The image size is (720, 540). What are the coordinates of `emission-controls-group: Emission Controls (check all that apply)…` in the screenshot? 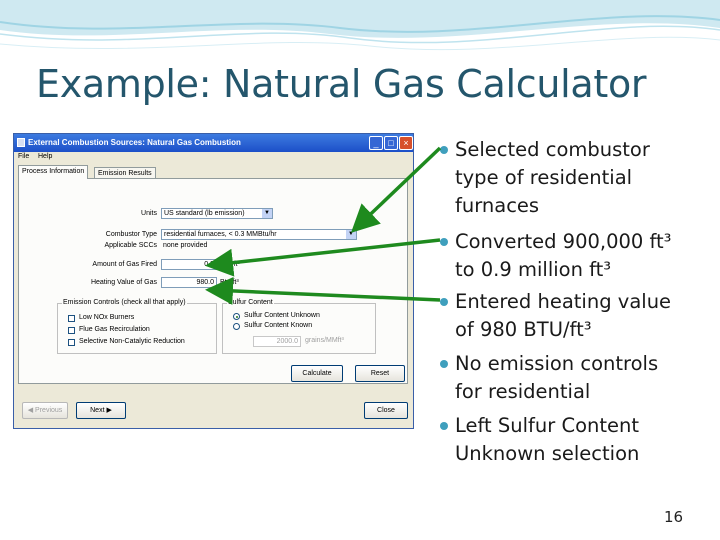 It's located at (137, 326).